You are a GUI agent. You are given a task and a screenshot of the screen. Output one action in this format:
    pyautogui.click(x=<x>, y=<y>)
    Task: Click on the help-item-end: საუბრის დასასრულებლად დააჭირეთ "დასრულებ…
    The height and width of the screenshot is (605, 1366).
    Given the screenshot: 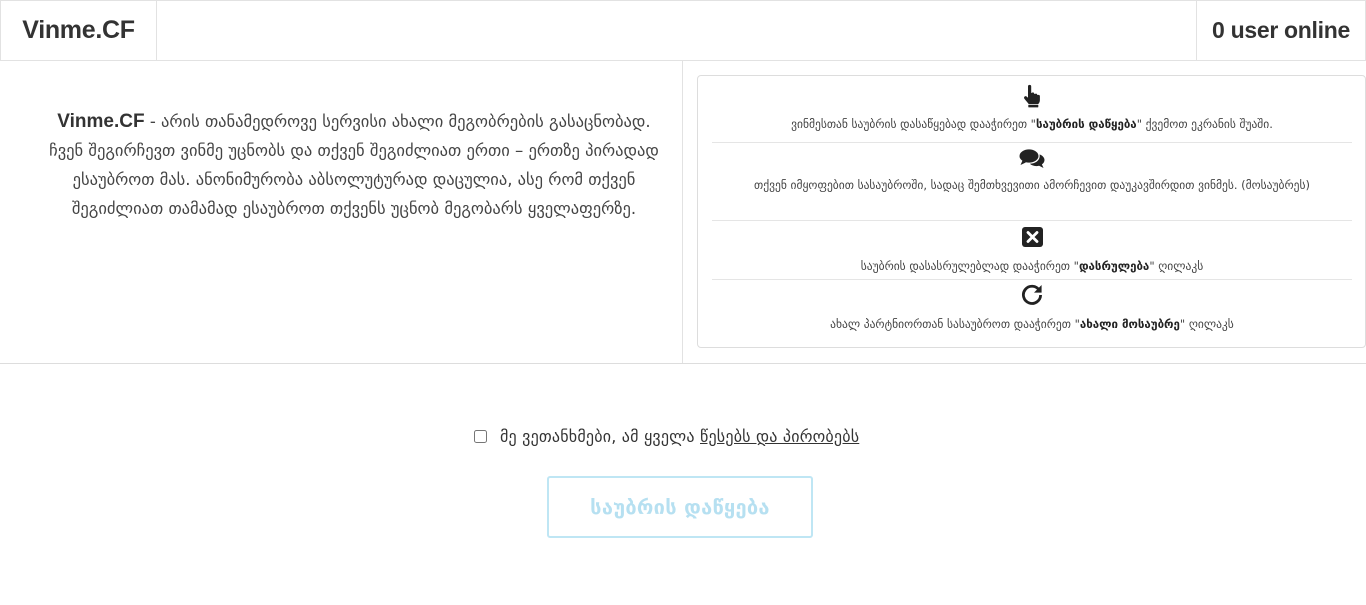 What is the action you would take?
    pyautogui.click(x=1032, y=250)
    